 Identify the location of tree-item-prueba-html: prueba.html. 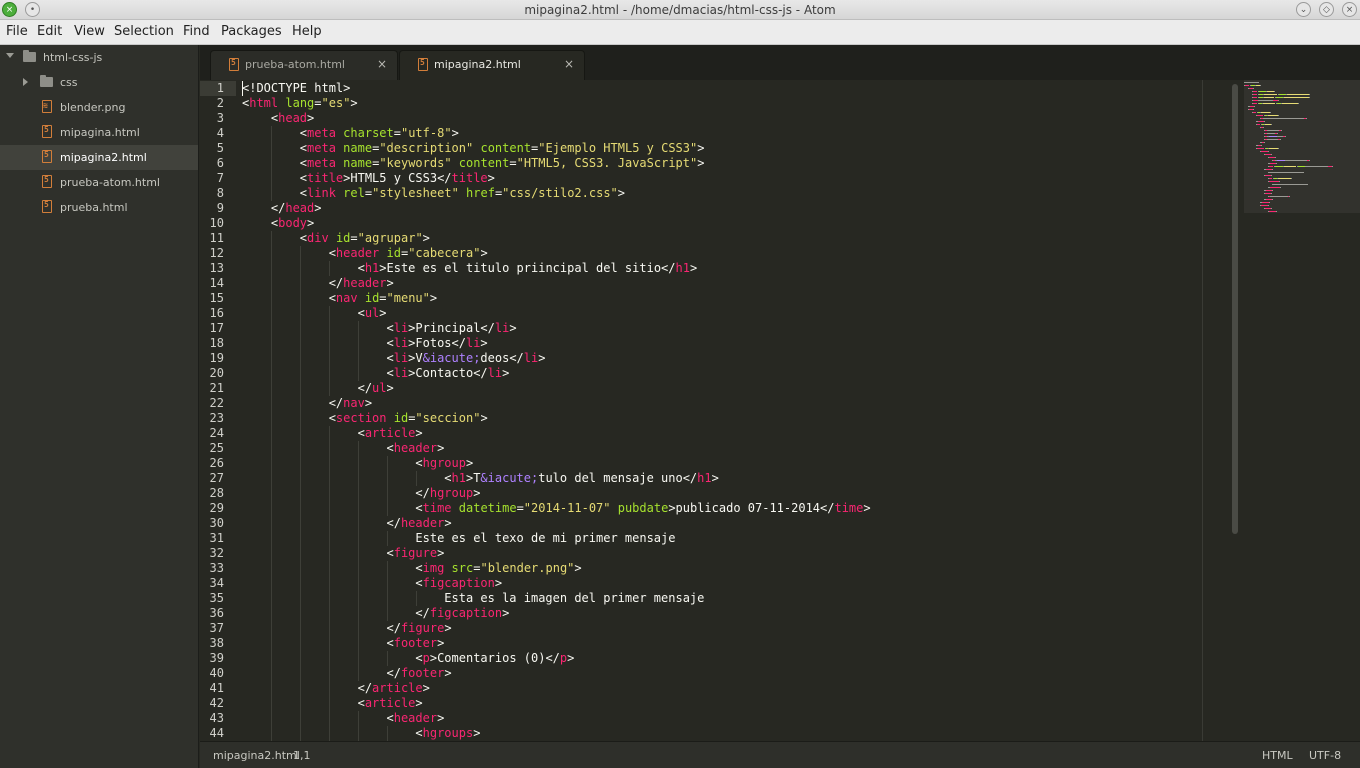
(99, 207).